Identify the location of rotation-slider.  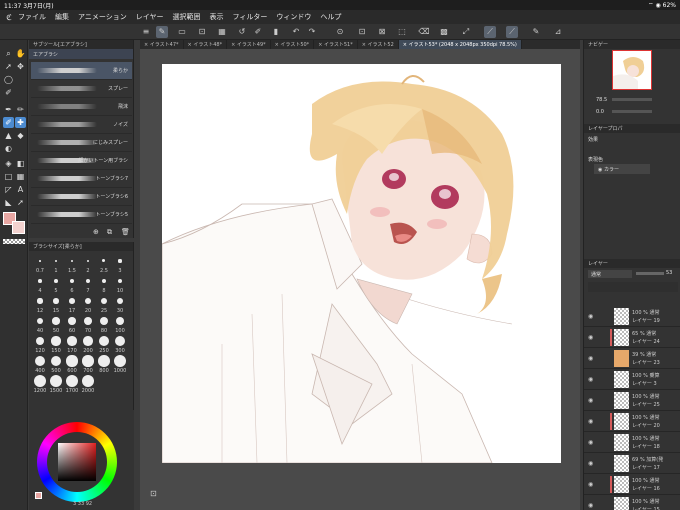
(632, 111).